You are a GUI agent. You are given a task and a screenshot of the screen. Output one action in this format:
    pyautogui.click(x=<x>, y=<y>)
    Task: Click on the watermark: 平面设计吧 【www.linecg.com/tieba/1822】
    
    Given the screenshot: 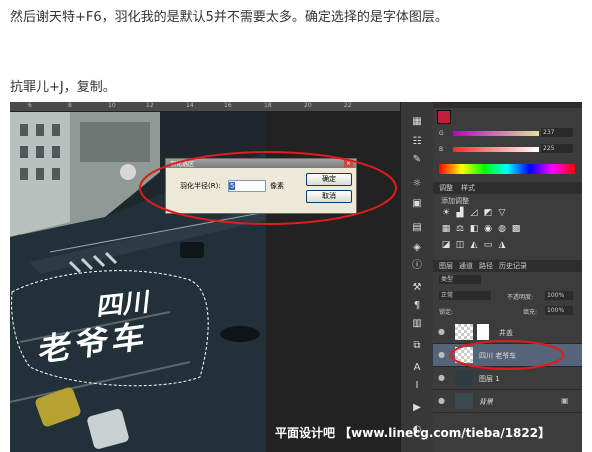 What is the action you would take?
    pyautogui.click(x=413, y=433)
    